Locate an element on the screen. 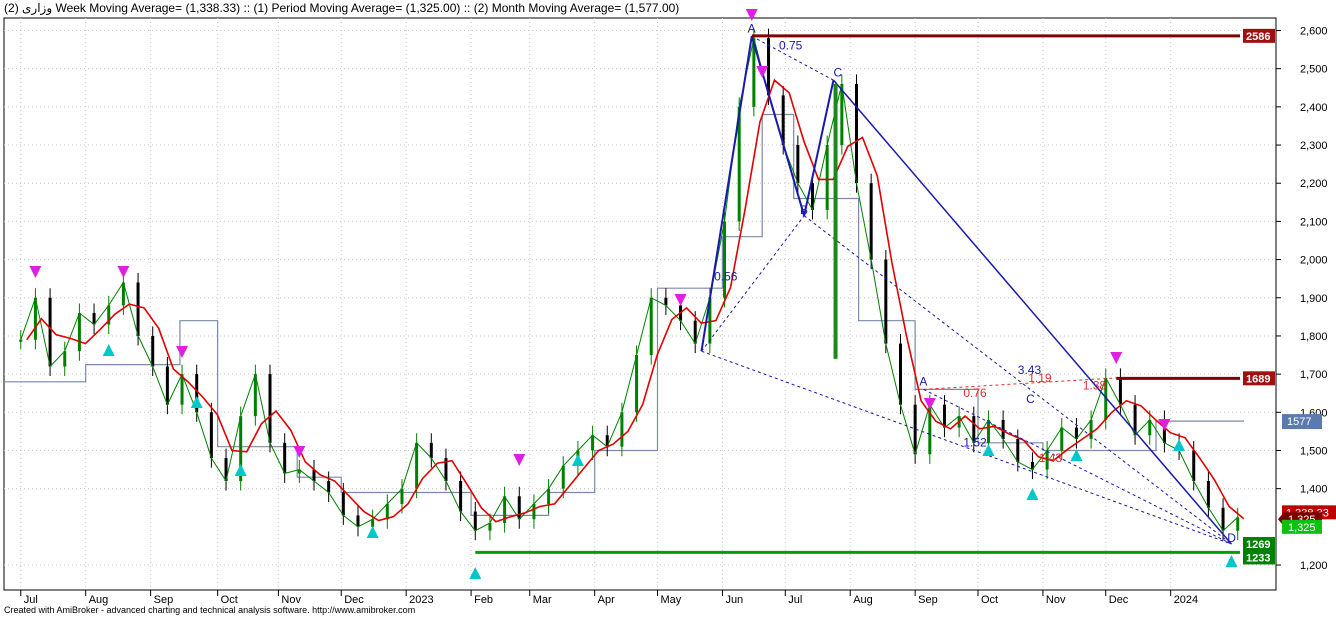 The height and width of the screenshot is (619, 1336). y-tick-label: 2,200 is located at coordinates (1314, 184).